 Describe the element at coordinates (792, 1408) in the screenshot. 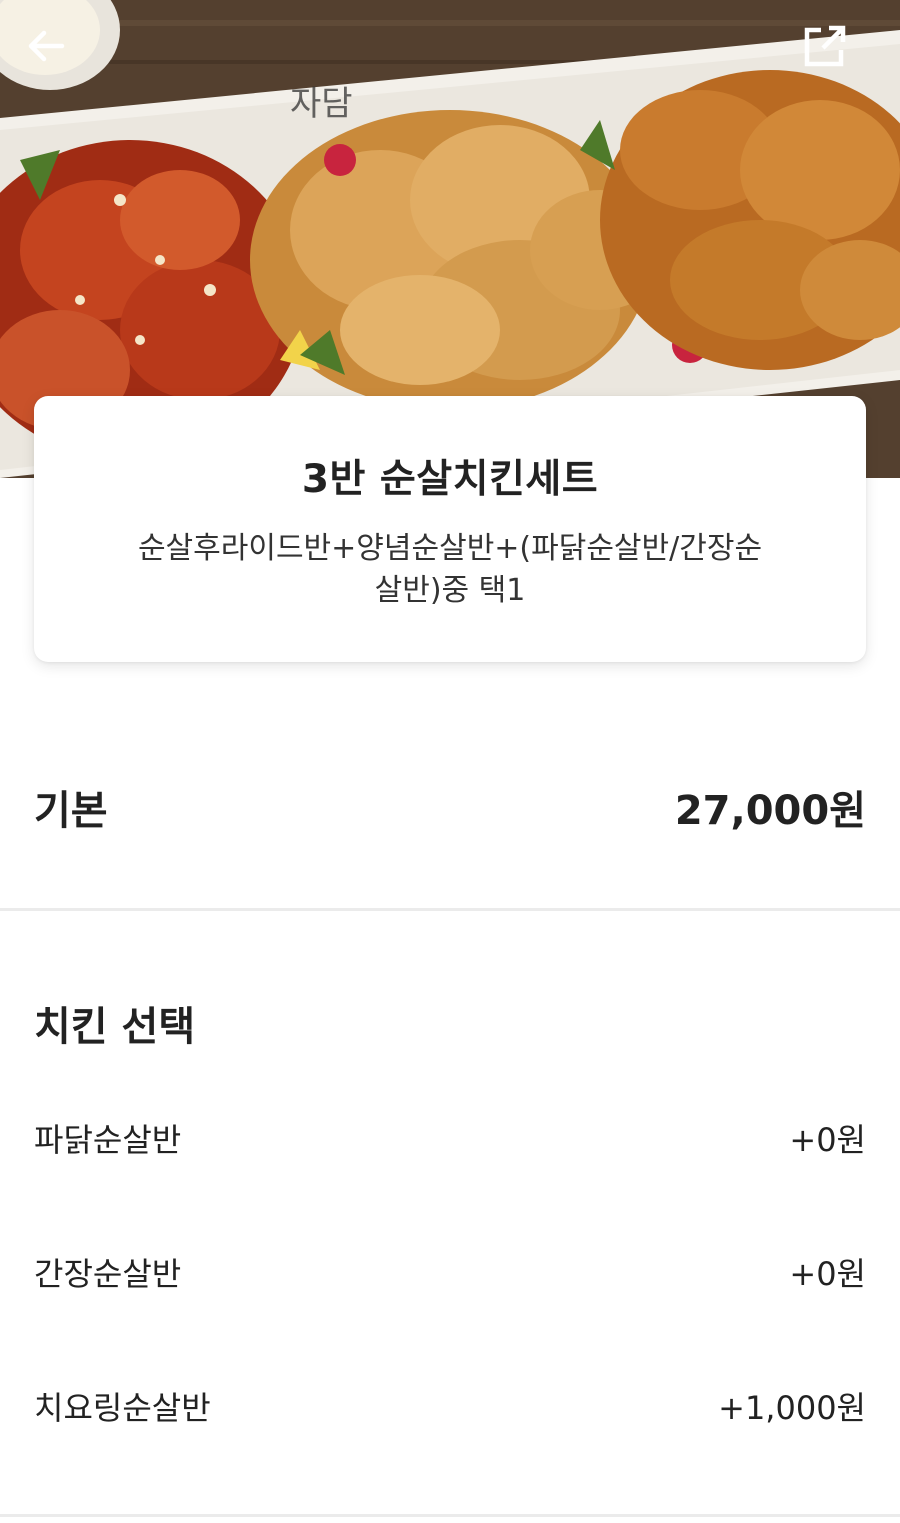

I see `option-price: +1,000원` at that location.